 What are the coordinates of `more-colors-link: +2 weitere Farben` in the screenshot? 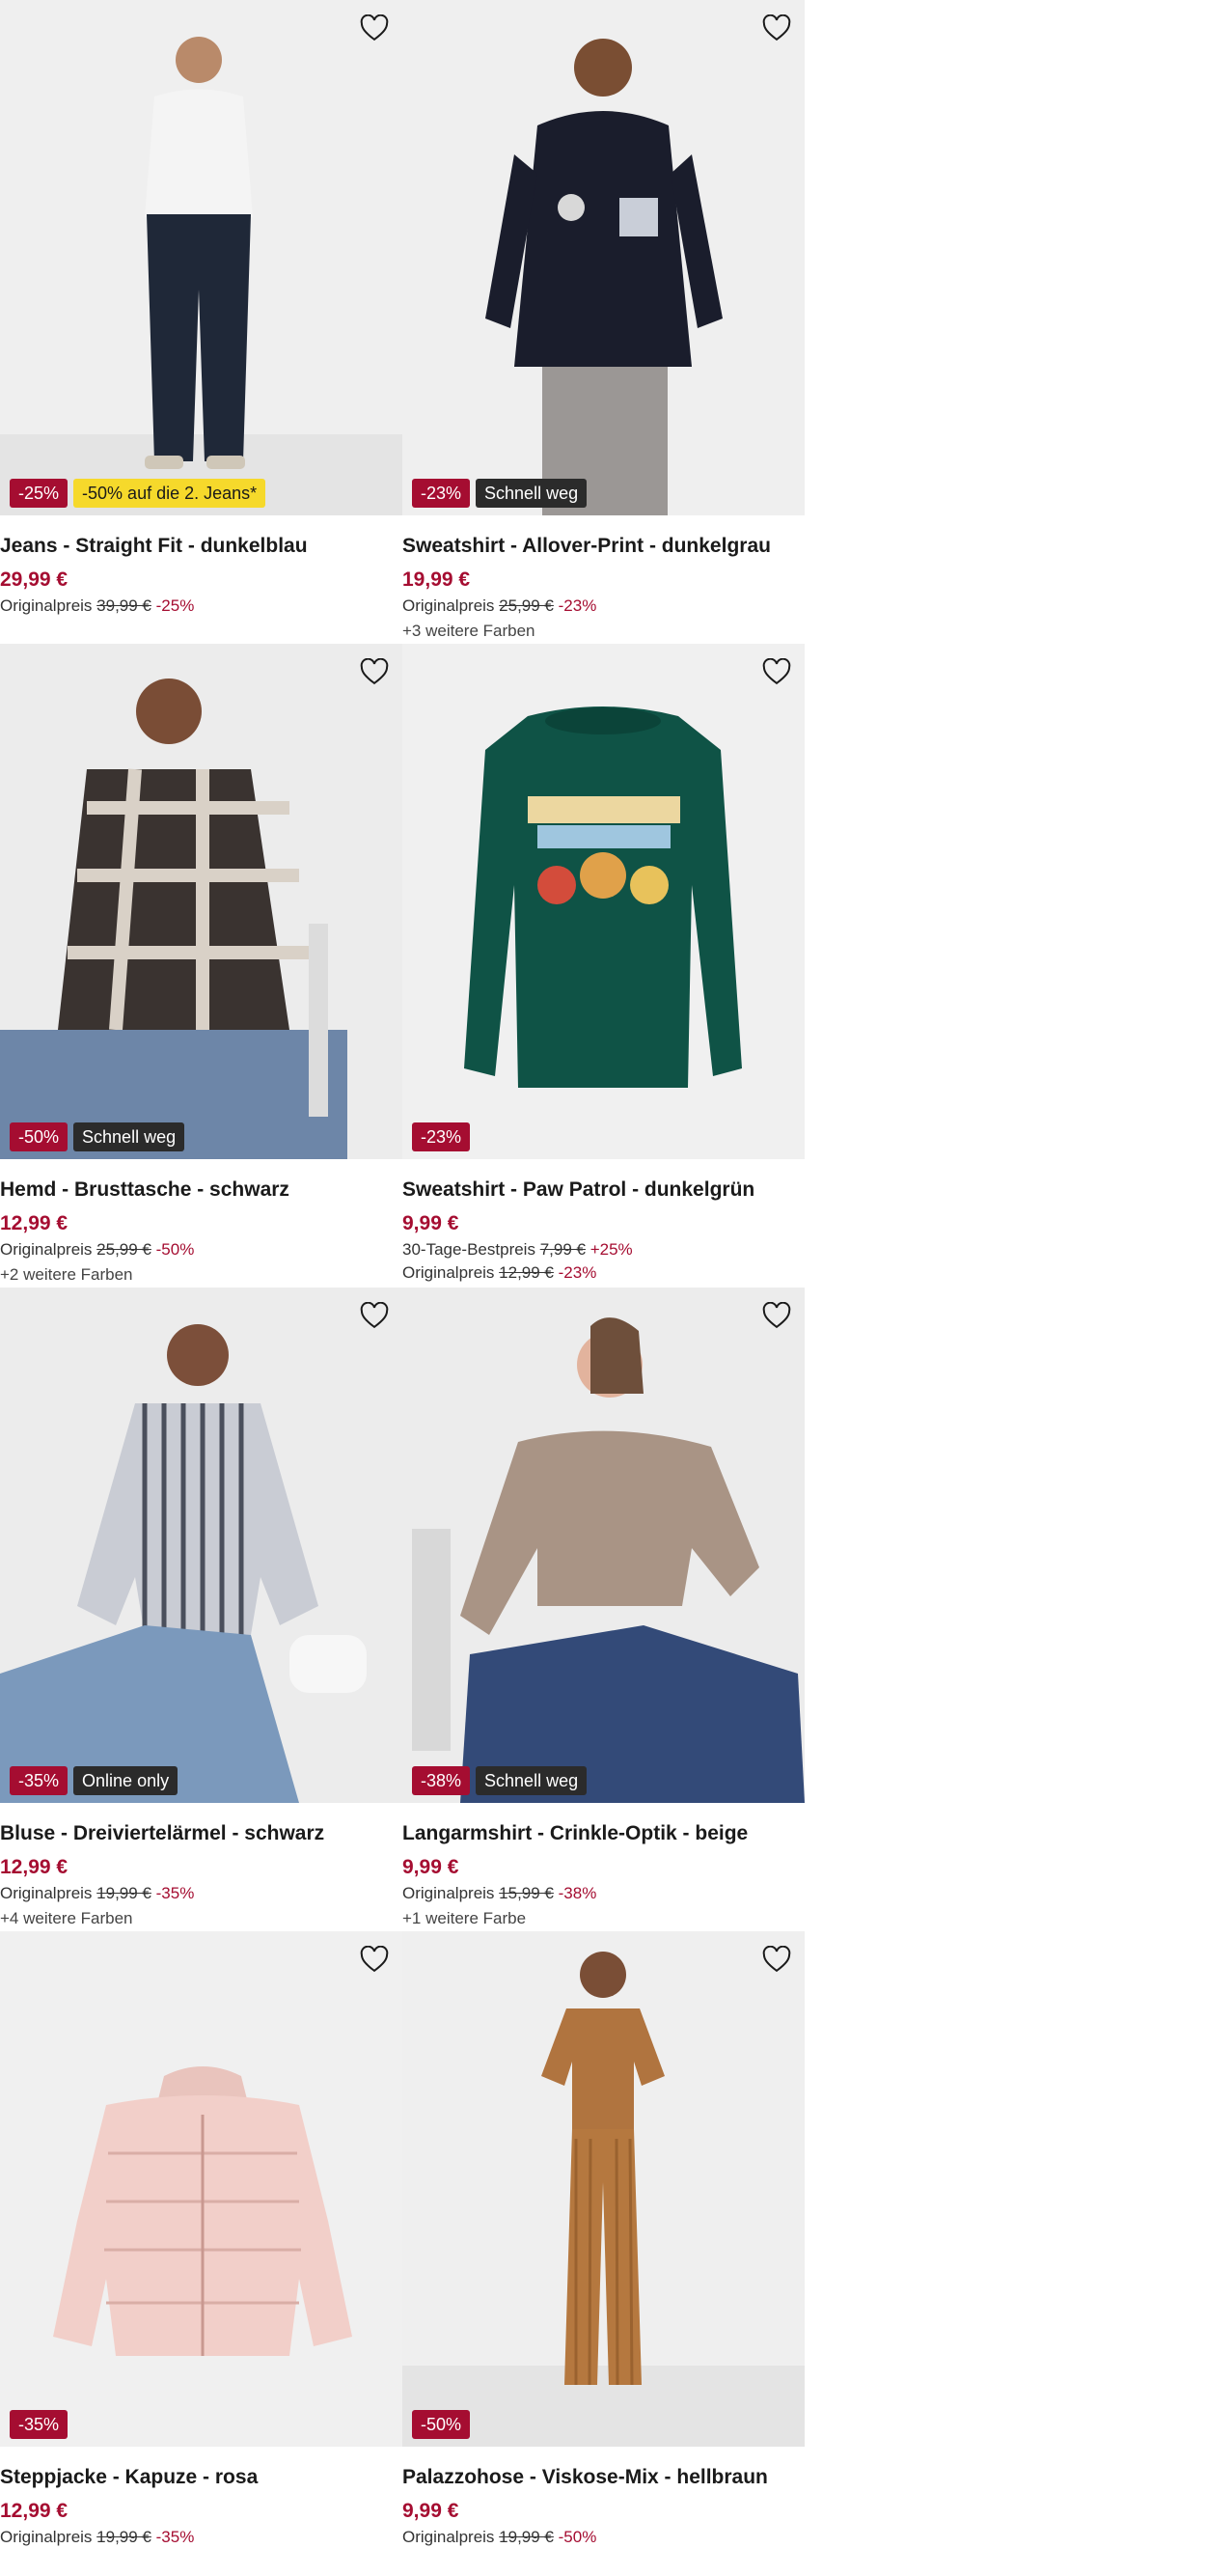 It's located at (201, 1274).